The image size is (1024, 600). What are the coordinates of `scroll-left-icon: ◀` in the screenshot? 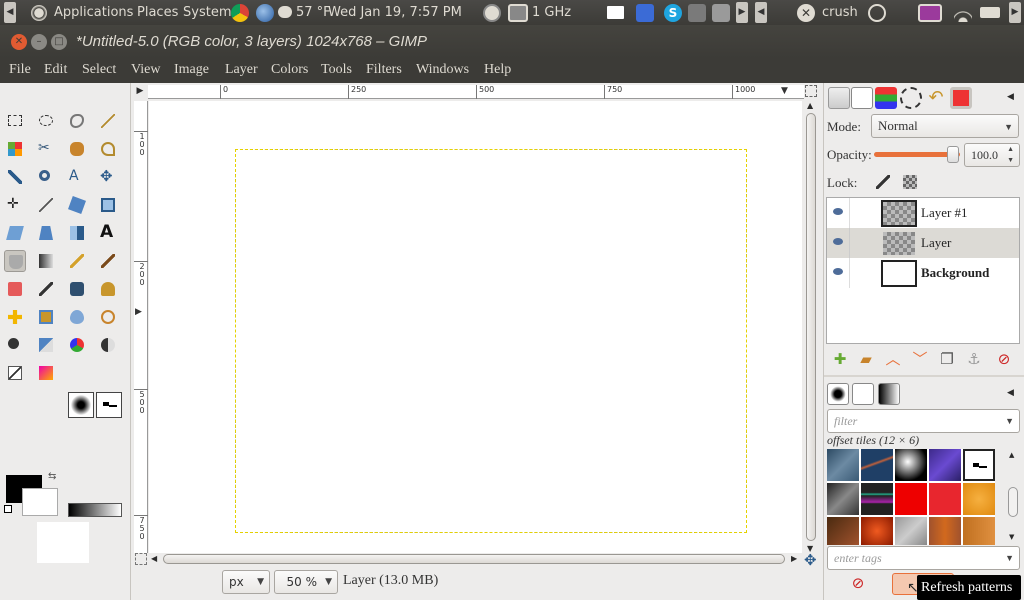 It's located at (154, 558).